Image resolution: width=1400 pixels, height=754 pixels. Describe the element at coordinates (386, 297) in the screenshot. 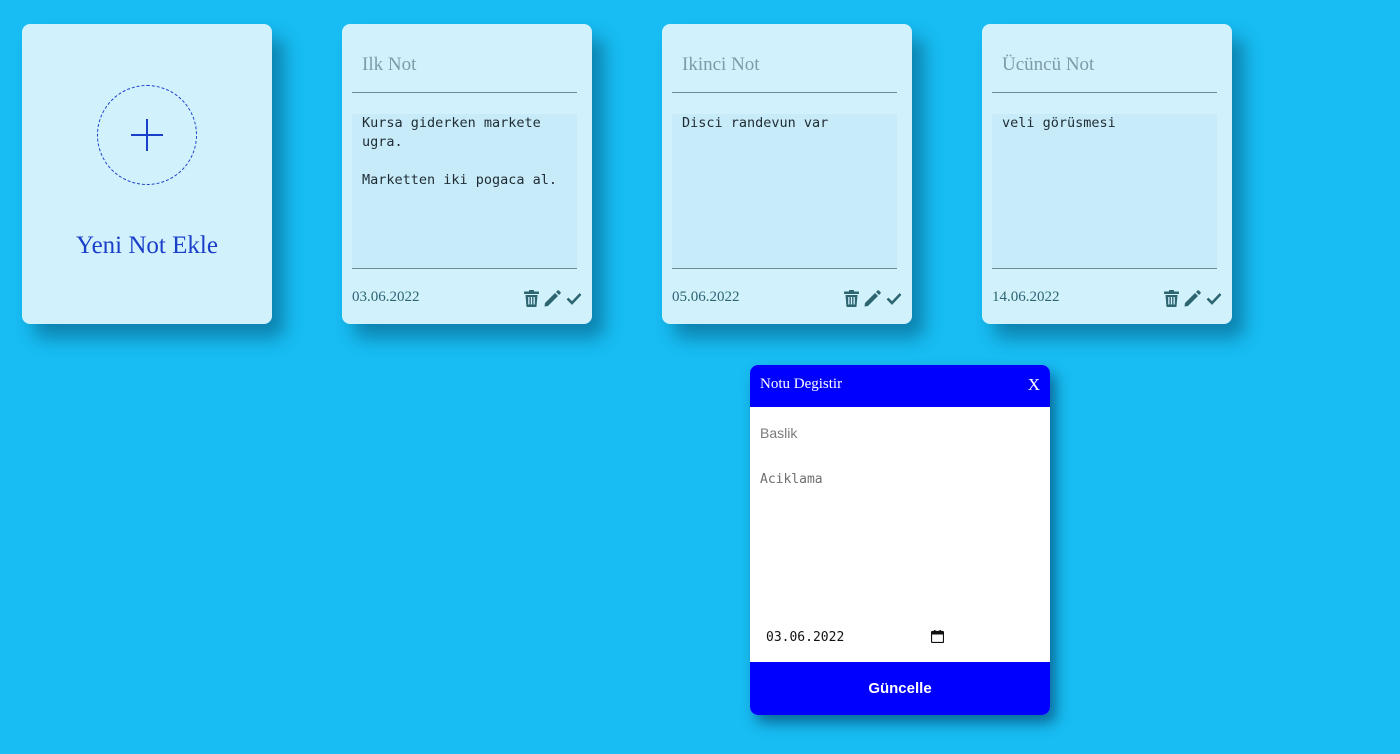

I see `note-date: 03.06.2022` at that location.